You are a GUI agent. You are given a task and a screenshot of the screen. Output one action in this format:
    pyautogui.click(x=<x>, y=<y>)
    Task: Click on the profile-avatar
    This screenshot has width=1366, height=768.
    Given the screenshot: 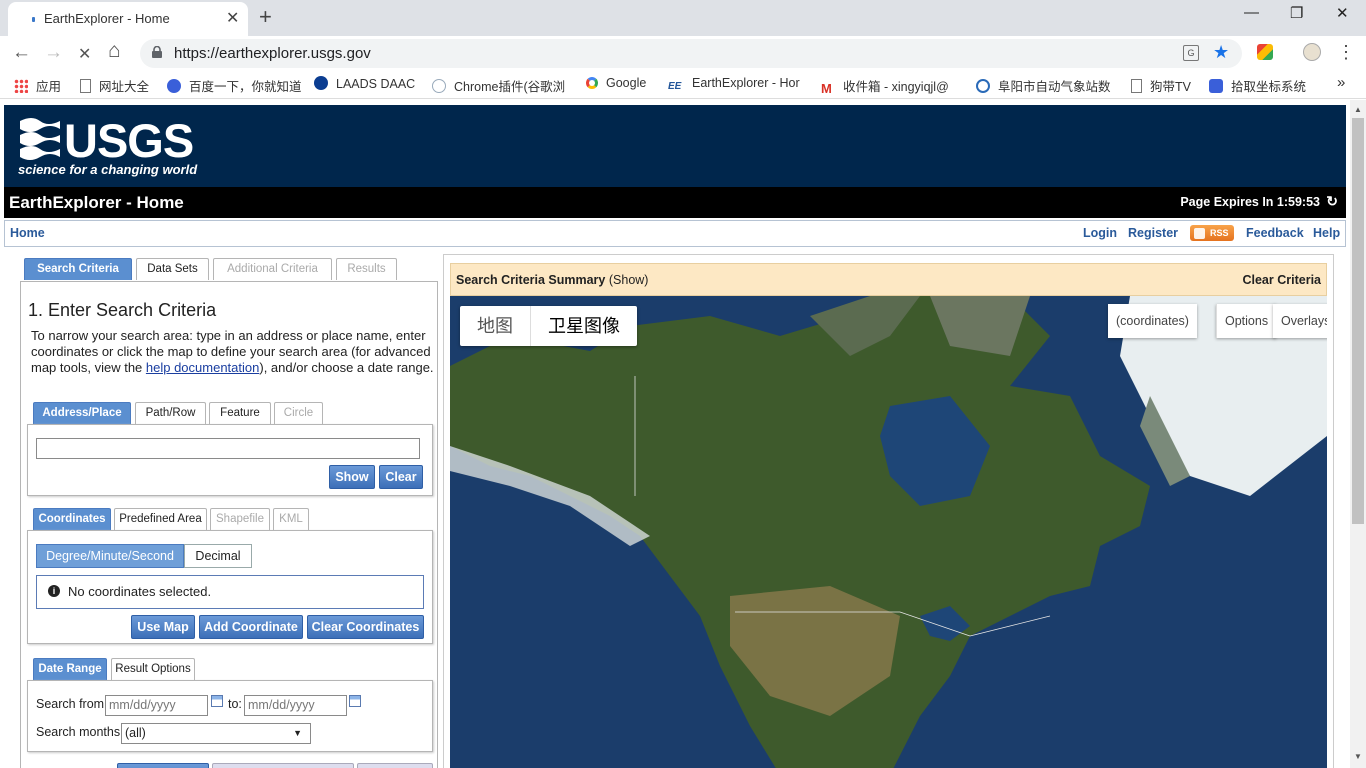 What is the action you would take?
    pyautogui.click(x=1312, y=52)
    